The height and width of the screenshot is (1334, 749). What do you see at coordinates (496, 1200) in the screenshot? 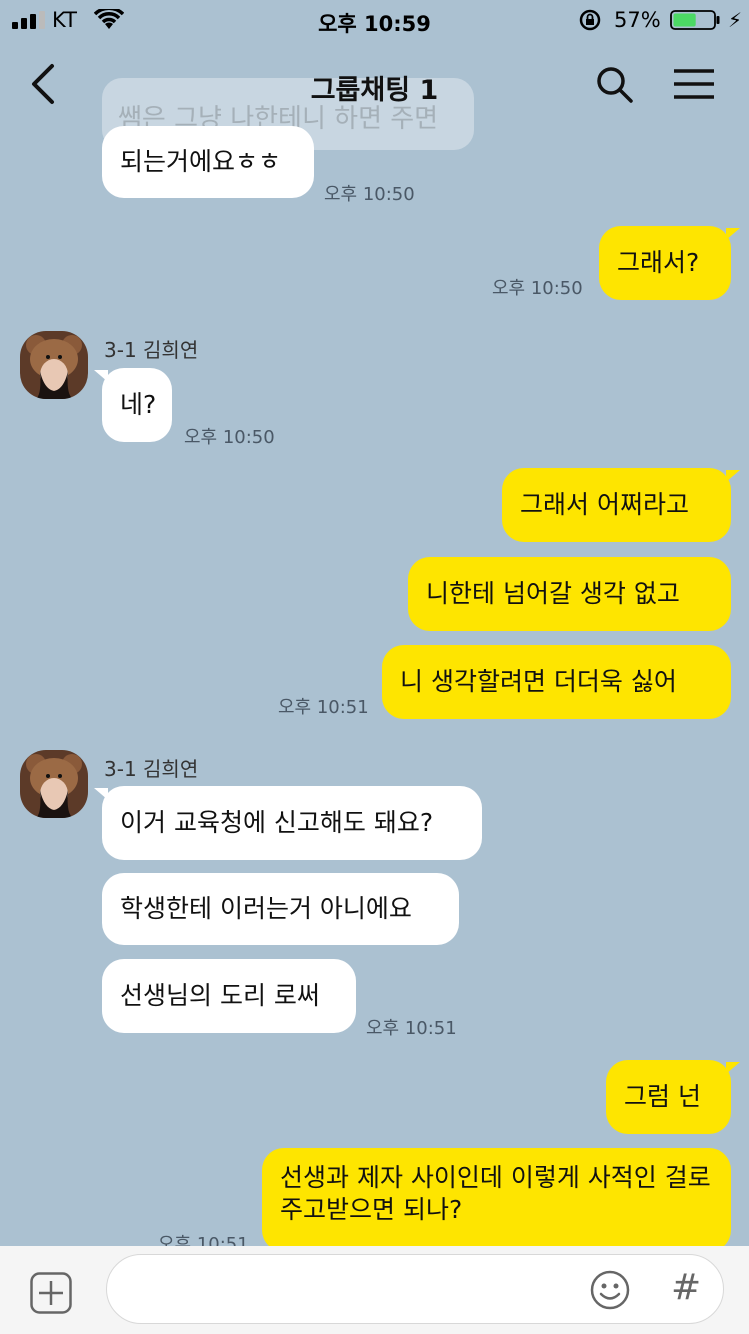
I see `message-bubble-outgoing: 선생과 제자 사이인데 이렇게 사적인 걸로 주고받으면 되나?` at bounding box center [496, 1200].